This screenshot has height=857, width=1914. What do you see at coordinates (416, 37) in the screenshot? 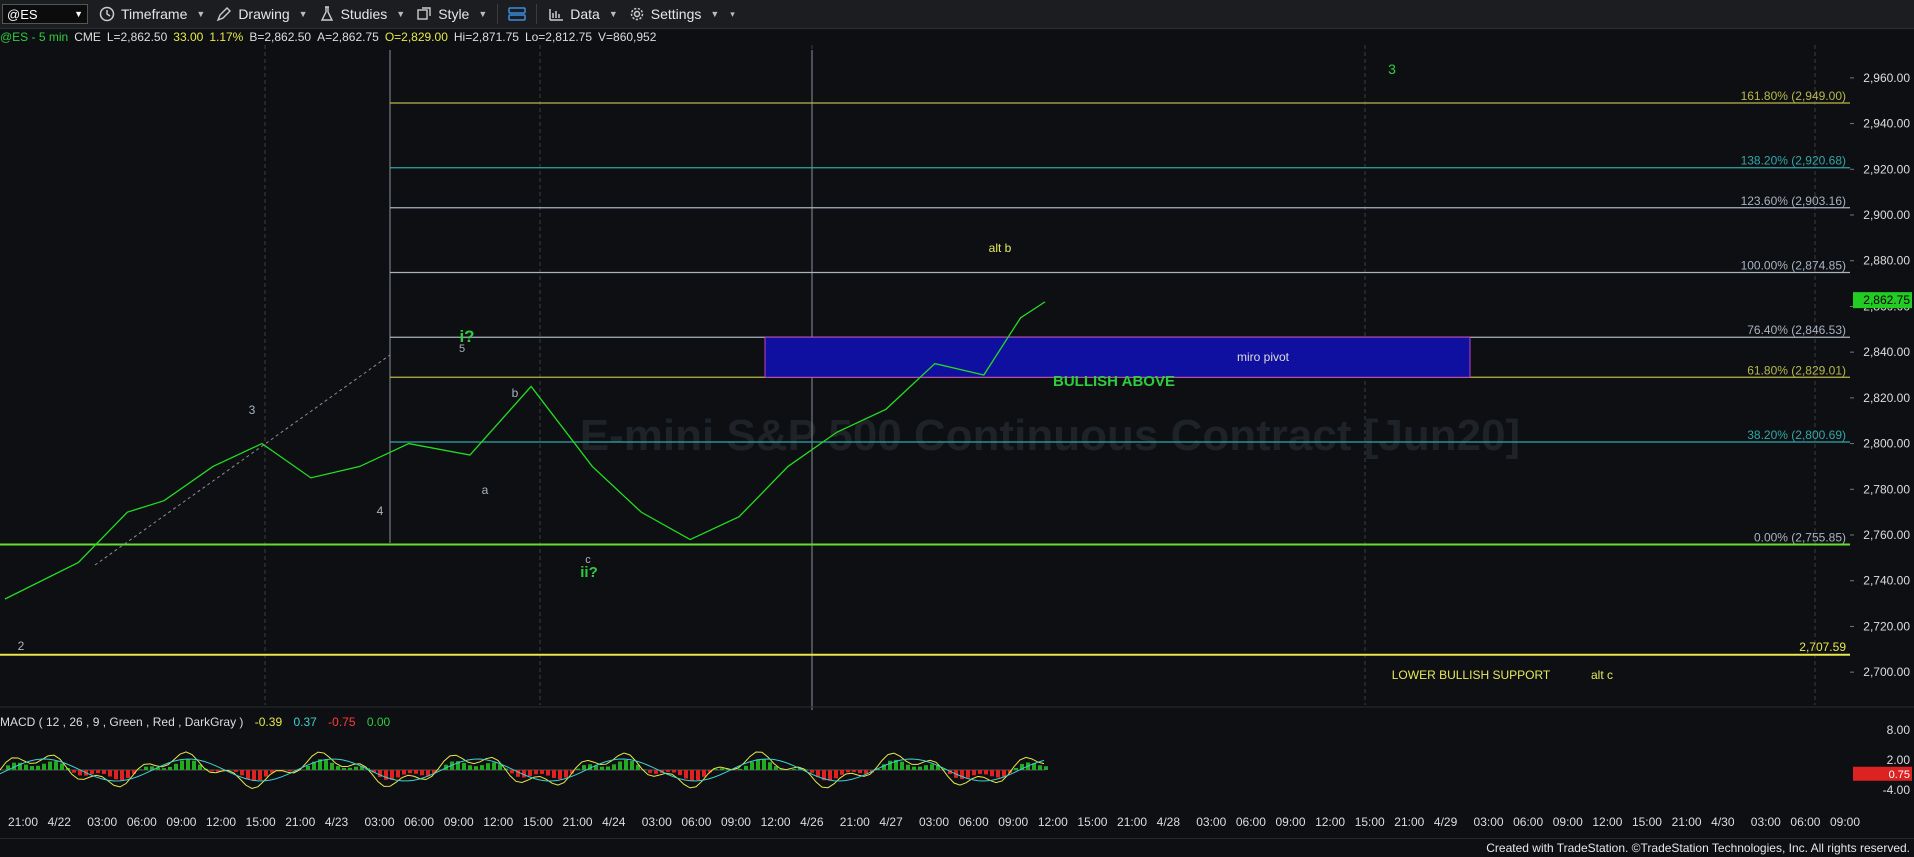
I see `quote-open: O=2,829.00` at bounding box center [416, 37].